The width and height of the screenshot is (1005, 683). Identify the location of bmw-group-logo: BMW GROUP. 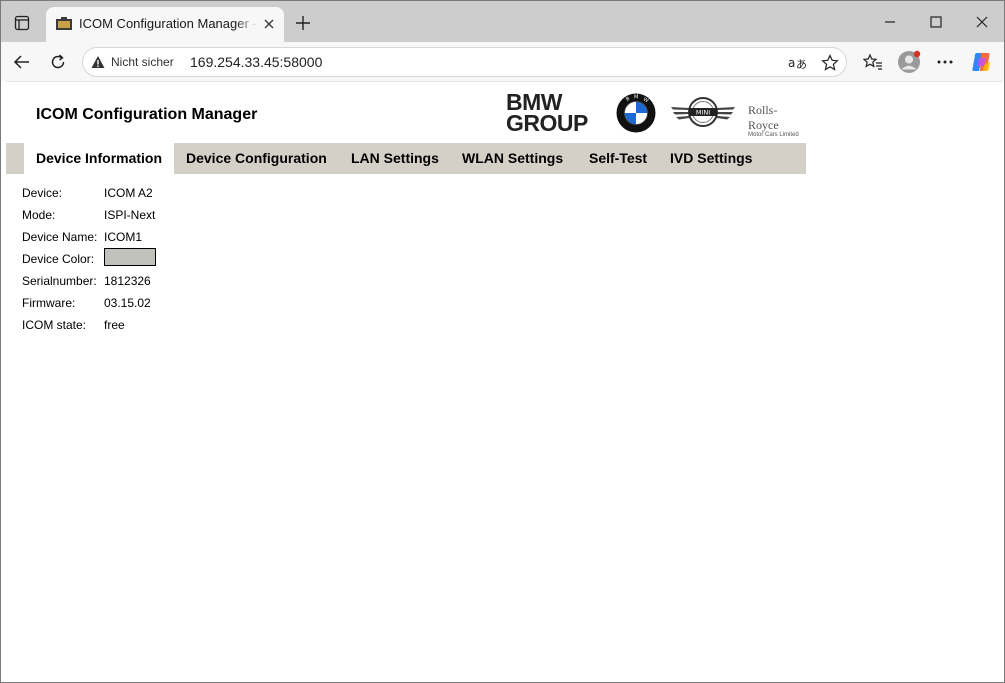
(547, 113).